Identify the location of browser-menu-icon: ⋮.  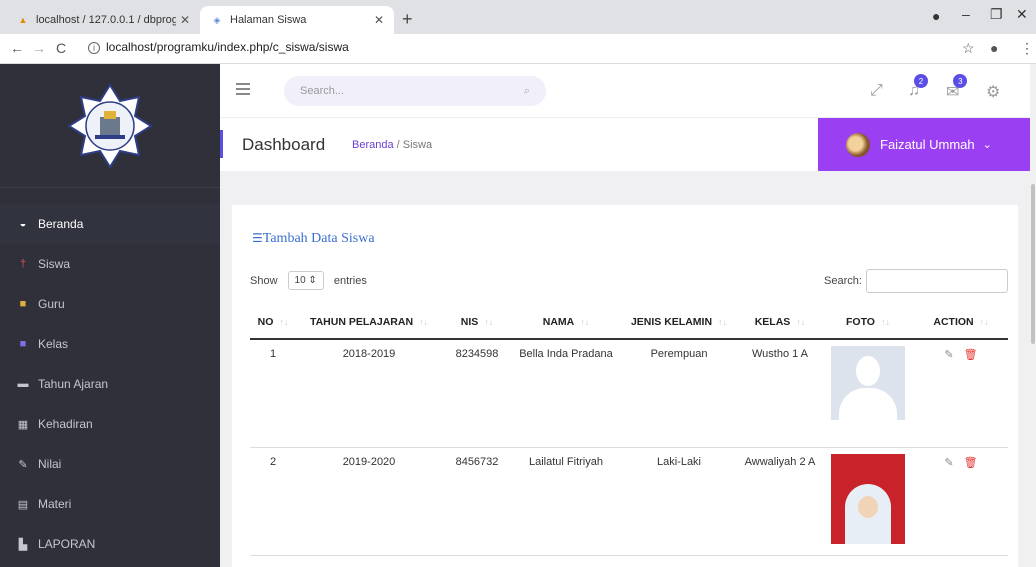
(1027, 48).